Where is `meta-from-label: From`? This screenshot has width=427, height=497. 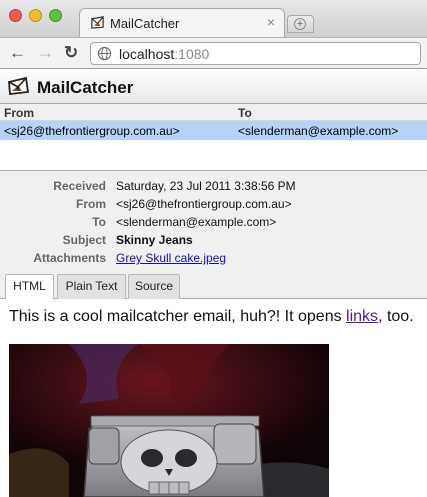
meta-from-label: From is located at coordinates (91, 204).